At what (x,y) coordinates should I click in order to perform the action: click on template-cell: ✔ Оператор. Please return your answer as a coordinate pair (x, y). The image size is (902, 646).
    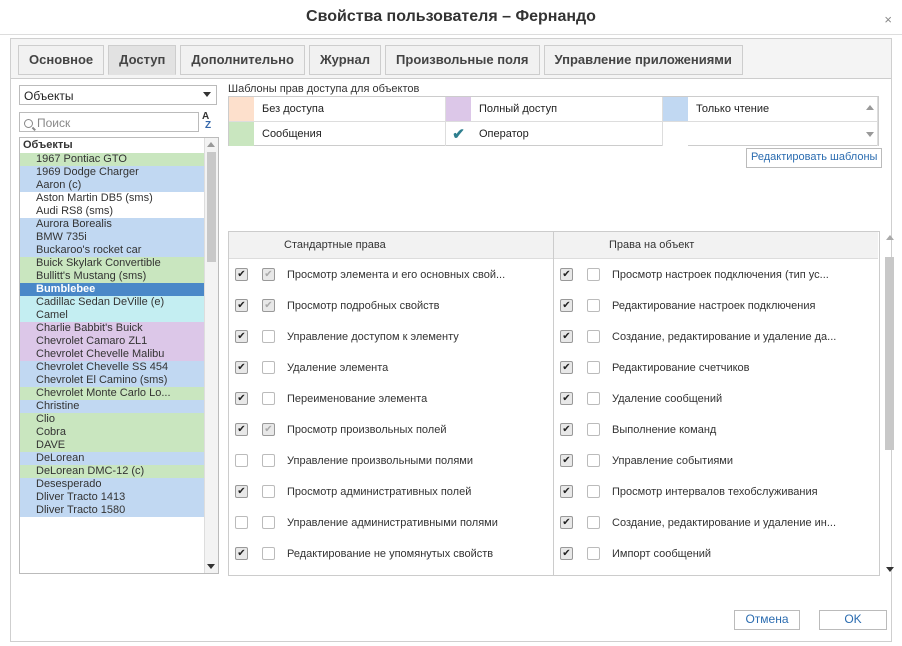
    Looking at the image, I should click on (554, 134).